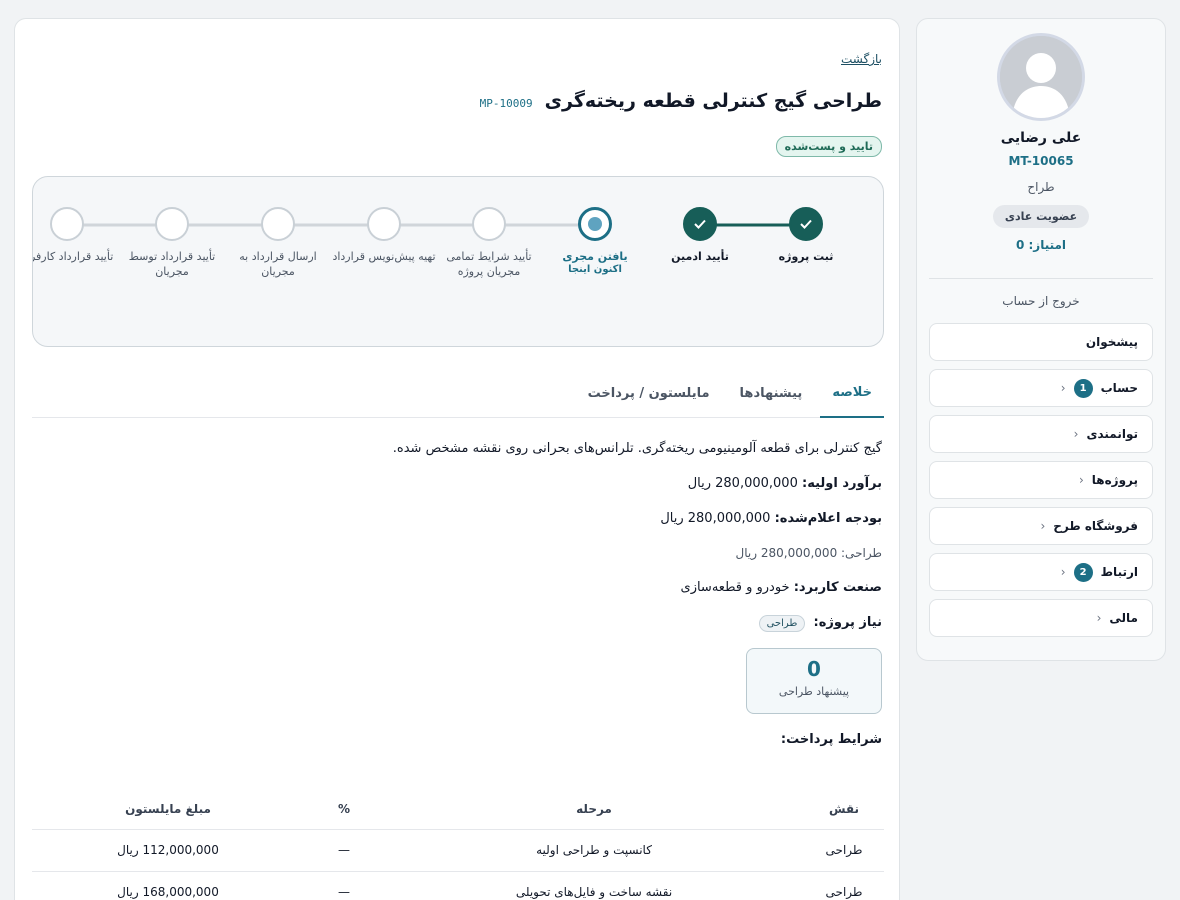  Describe the element at coordinates (806, 256) in the screenshot. I see `step-label: ثبت پروژه` at that location.